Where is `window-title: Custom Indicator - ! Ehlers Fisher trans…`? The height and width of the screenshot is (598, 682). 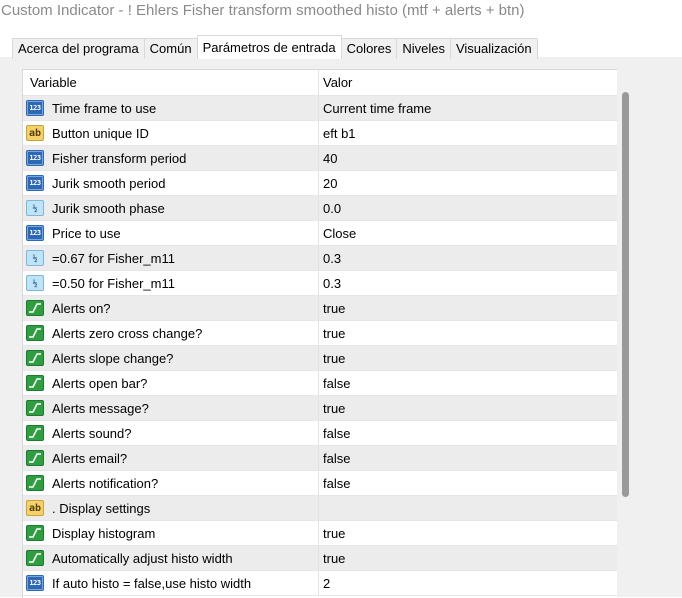
window-title: Custom Indicator - ! Ehlers Fisher trans… is located at coordinates (263, 10).